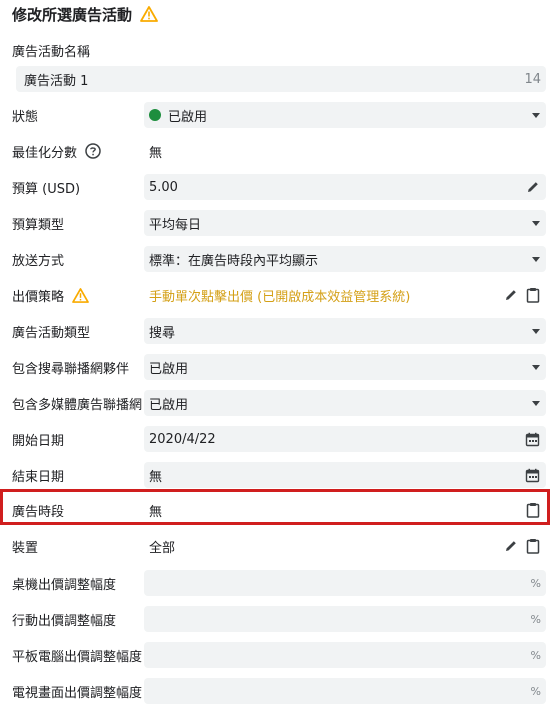 Image resolution: width=558 pixels, height=711 pixels. Describe the element at coordinates (169, 405) in the screenshot. I see `display-network-value: 已啟用` at that location.